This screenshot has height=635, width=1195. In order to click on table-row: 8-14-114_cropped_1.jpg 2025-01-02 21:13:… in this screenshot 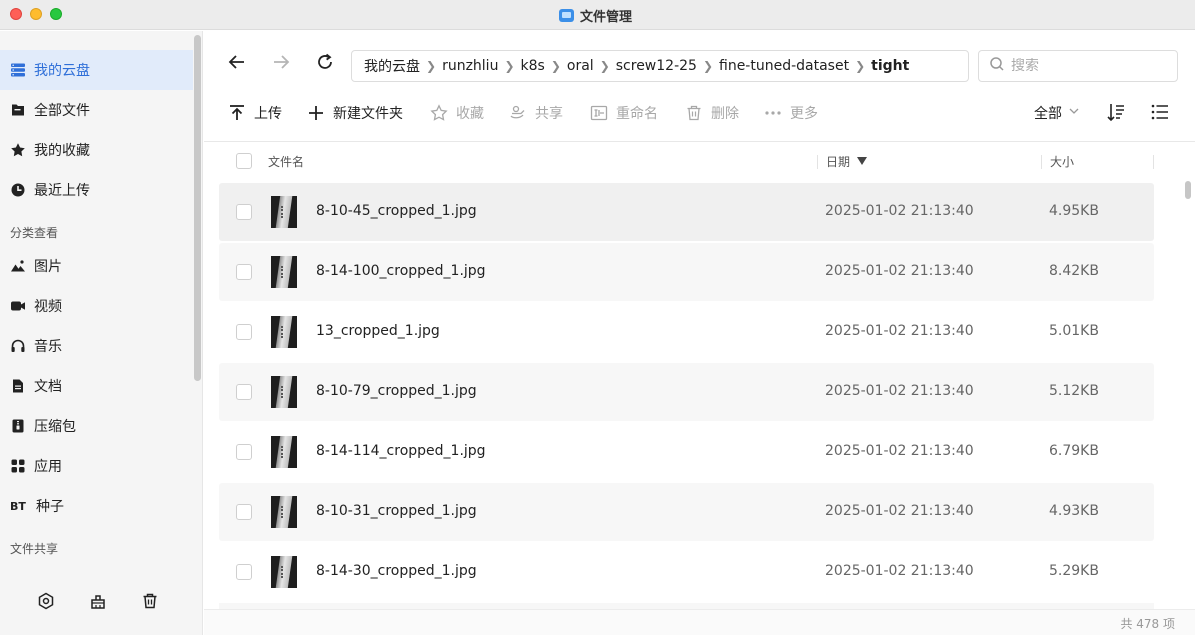, I will do `click(686, 452)`.